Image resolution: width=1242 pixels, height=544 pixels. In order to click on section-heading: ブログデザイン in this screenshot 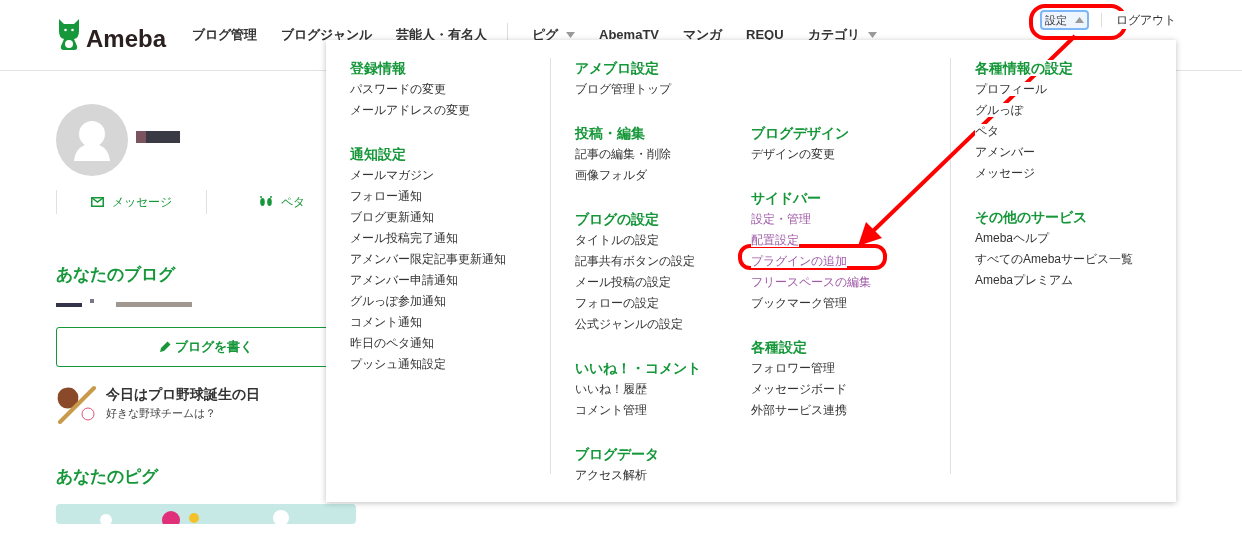, I will do `click(800, 133)`.